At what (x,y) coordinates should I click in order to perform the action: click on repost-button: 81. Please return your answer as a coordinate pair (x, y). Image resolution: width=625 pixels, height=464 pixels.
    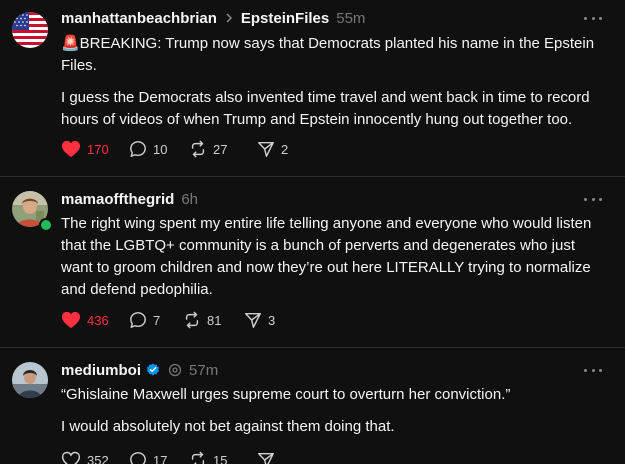
    Looking at the image, I should click on (213, 320).